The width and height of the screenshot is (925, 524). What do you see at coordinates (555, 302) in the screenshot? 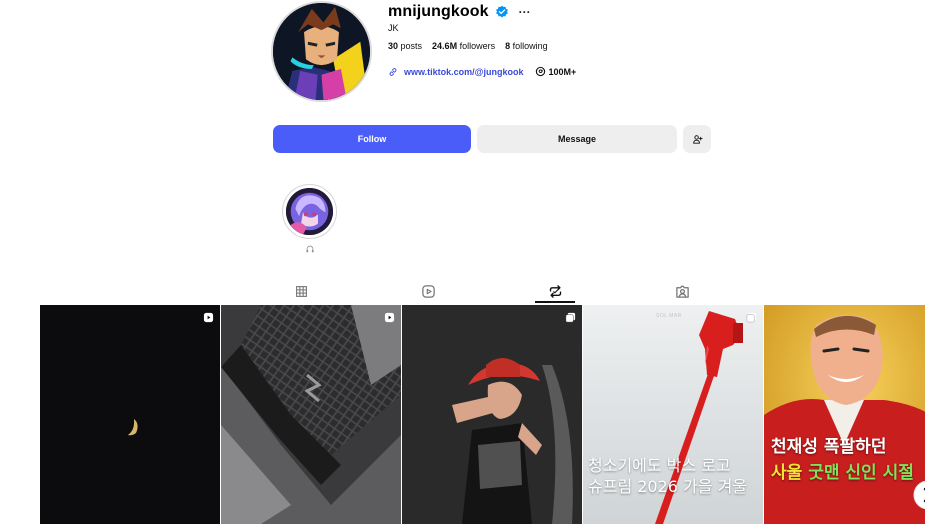
I see `active-tab-indicator` at bounding box center [555, 302].